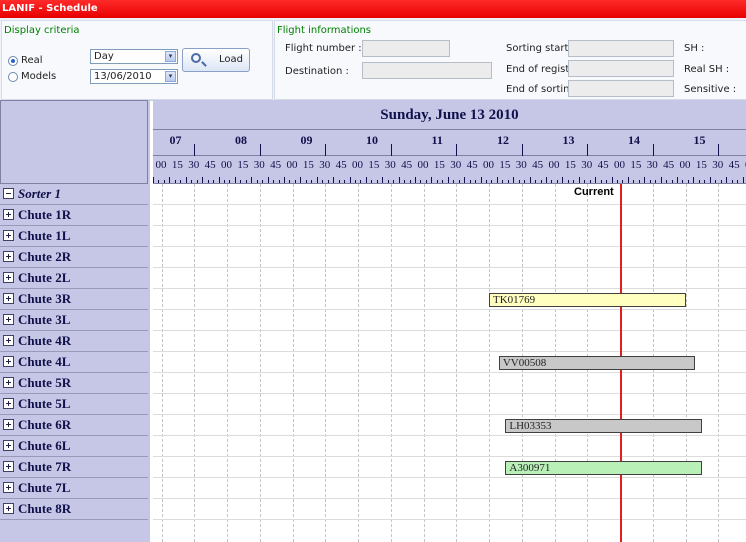 The height and width of the screenshot is (542, 746). Describe the element at coordinates (260, 363) in the screenshot. I see `time-gridline` at that location.